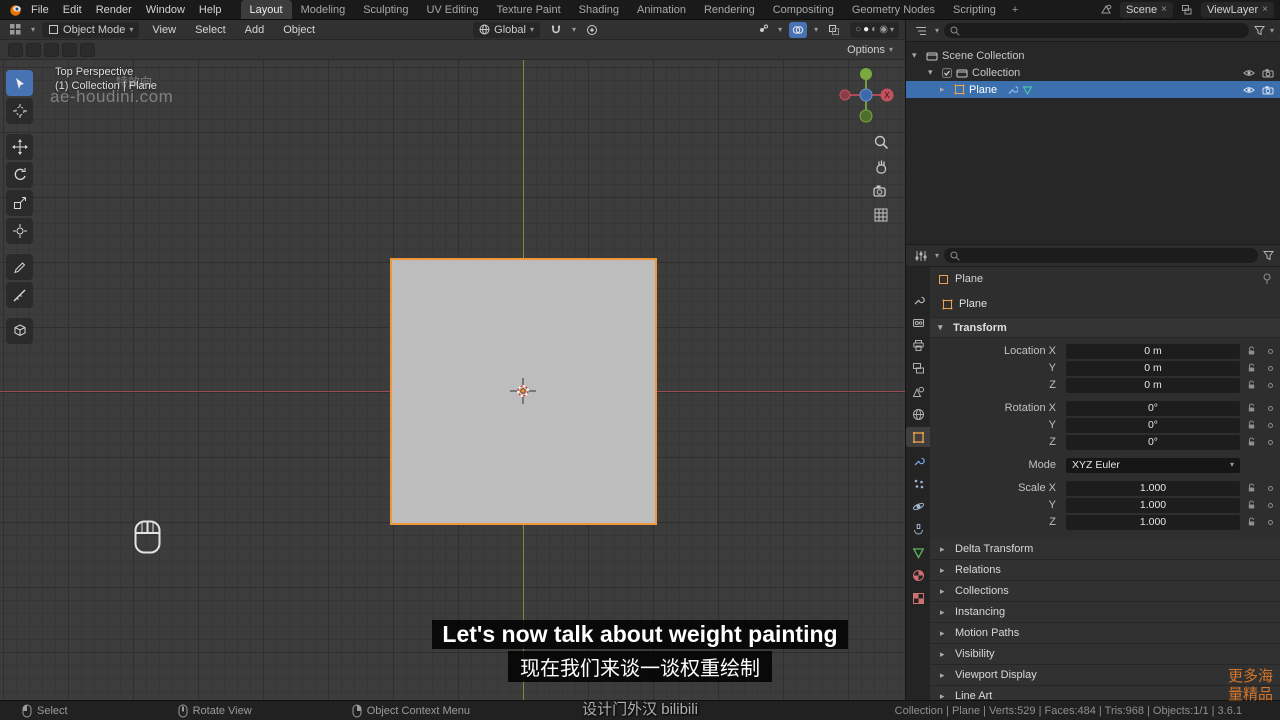  What do you see at coordinates (762, 30) in the screenshot?
I see `show-gizmo-icon` at bounding box center [762, 30].